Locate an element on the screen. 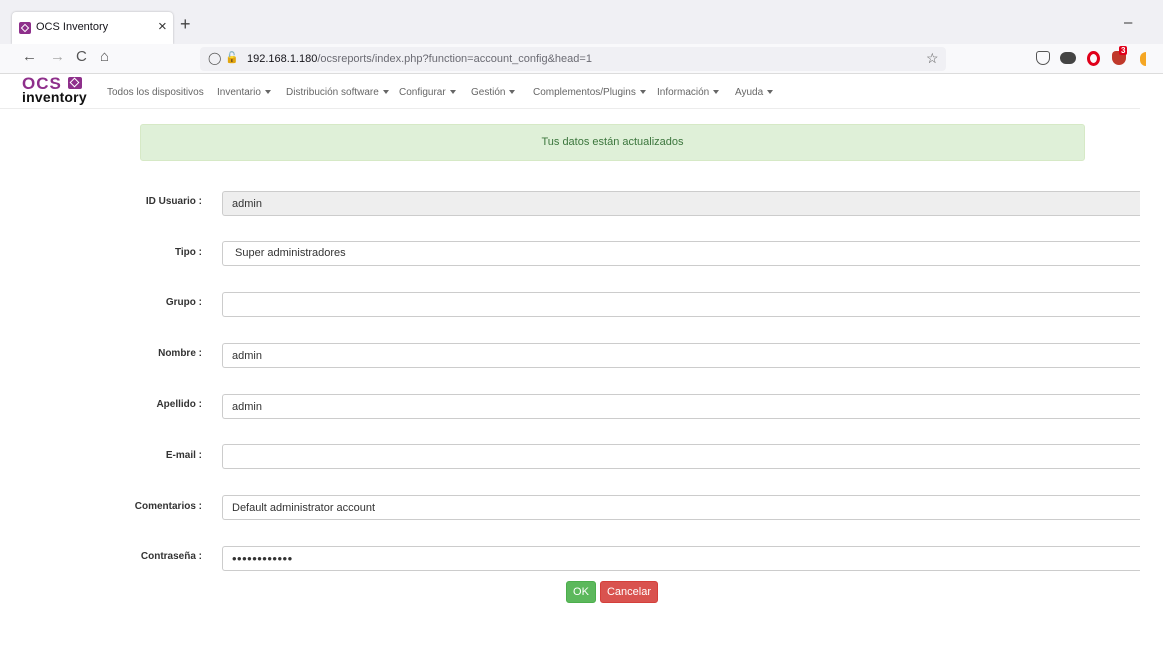  menu-label: Complementos/Plugins is located at coordinates (584, 92).